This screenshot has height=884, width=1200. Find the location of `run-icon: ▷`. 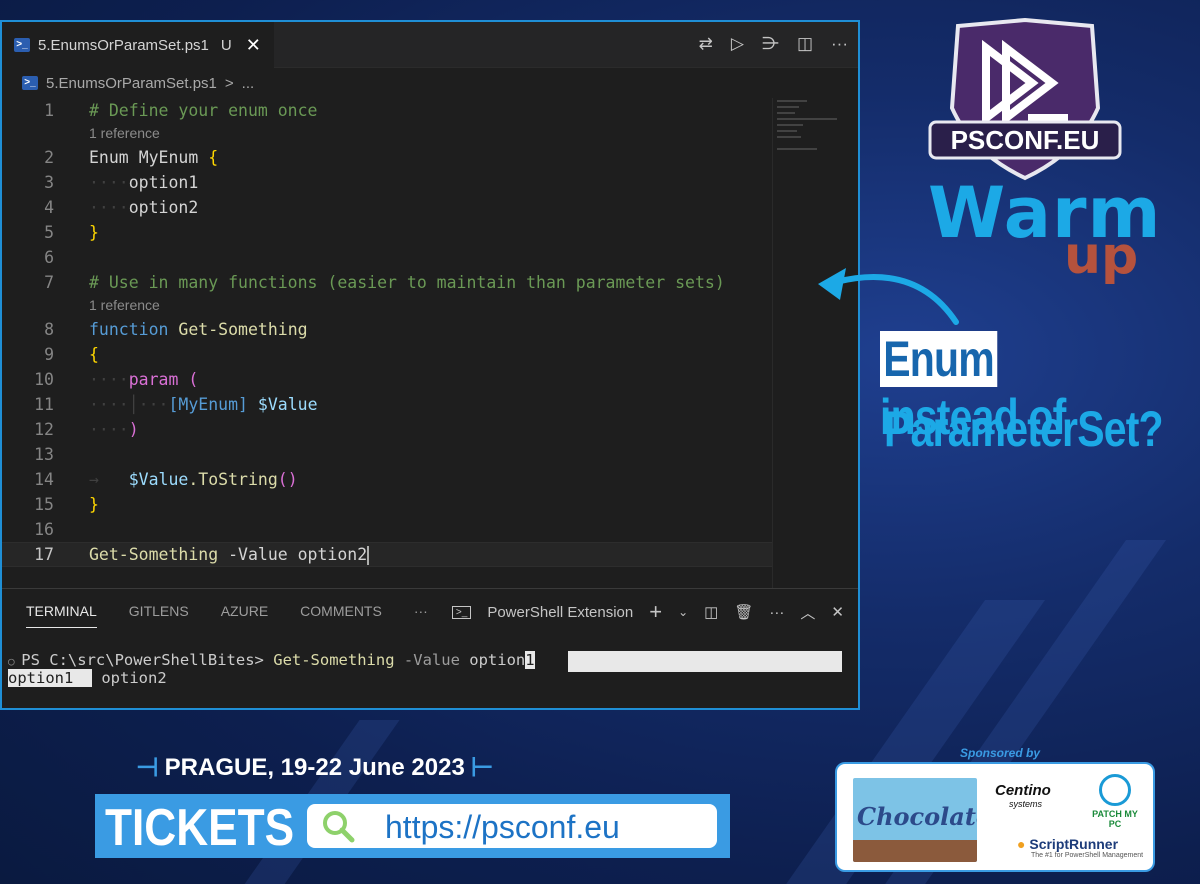

run-icon: ▷ is located at coordinates (737, 44).